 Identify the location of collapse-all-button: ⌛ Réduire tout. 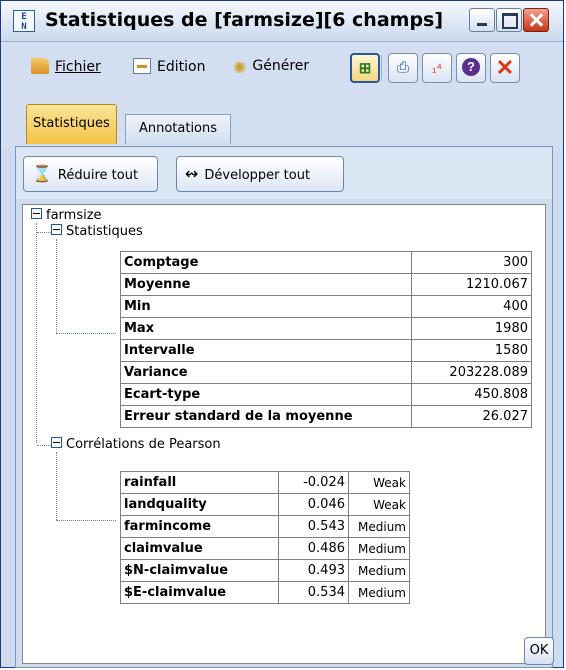
(90, 174).